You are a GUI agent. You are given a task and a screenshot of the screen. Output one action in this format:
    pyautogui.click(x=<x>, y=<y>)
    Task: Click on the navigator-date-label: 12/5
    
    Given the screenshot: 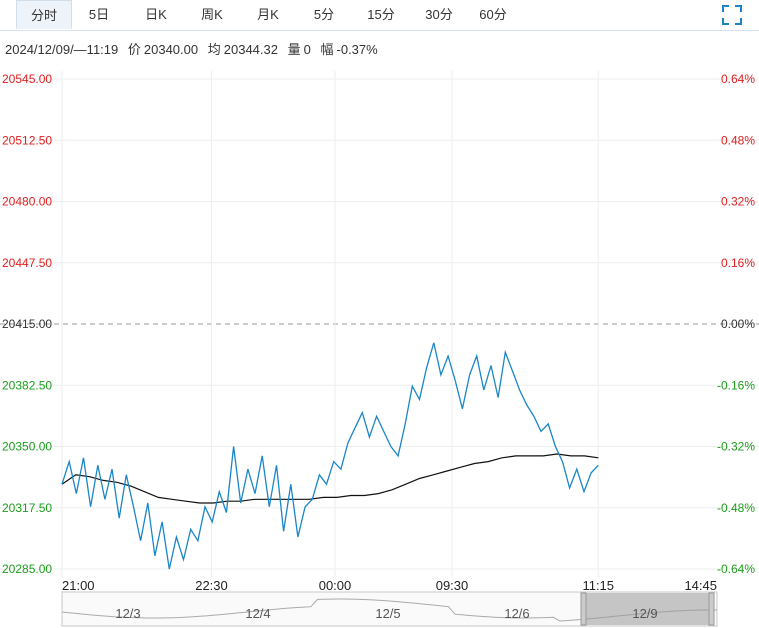 What is the action you would take?
    pyautogui.click(x=387, y=613)
    